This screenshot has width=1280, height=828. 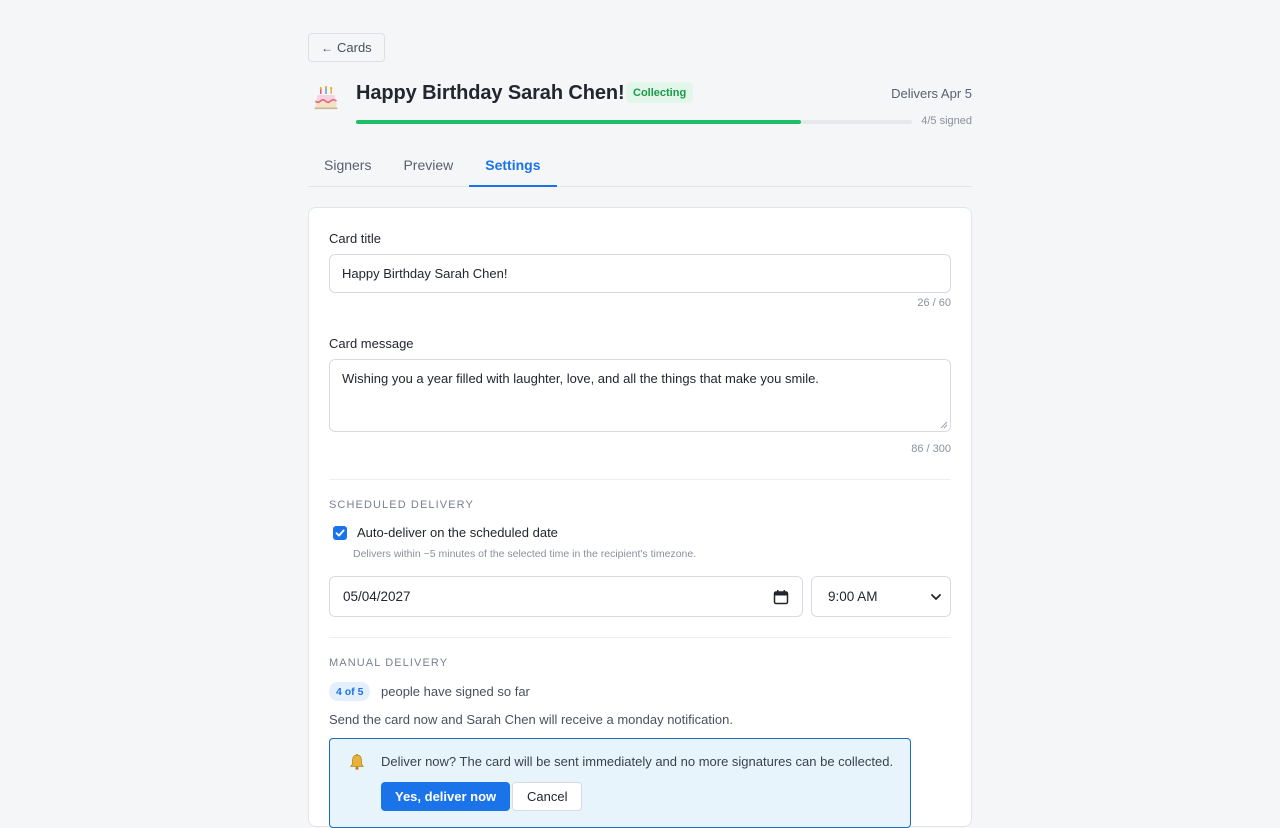 What do you see at coordinates (566, 596) in the screenshot?
I see `delivery-date-input: 05/04/2027` at bounding box center [566, 596].